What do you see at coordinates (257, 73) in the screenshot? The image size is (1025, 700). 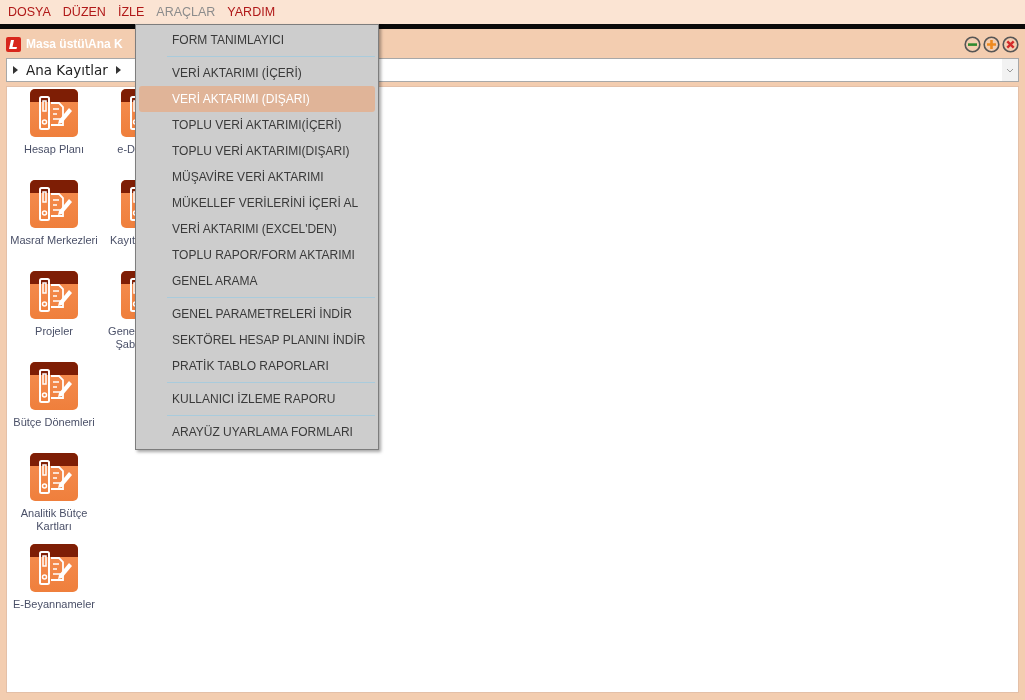 I see `menu-item: VERİ AKTARIMI (İÇERİ)` at bounding box center [257, 73].